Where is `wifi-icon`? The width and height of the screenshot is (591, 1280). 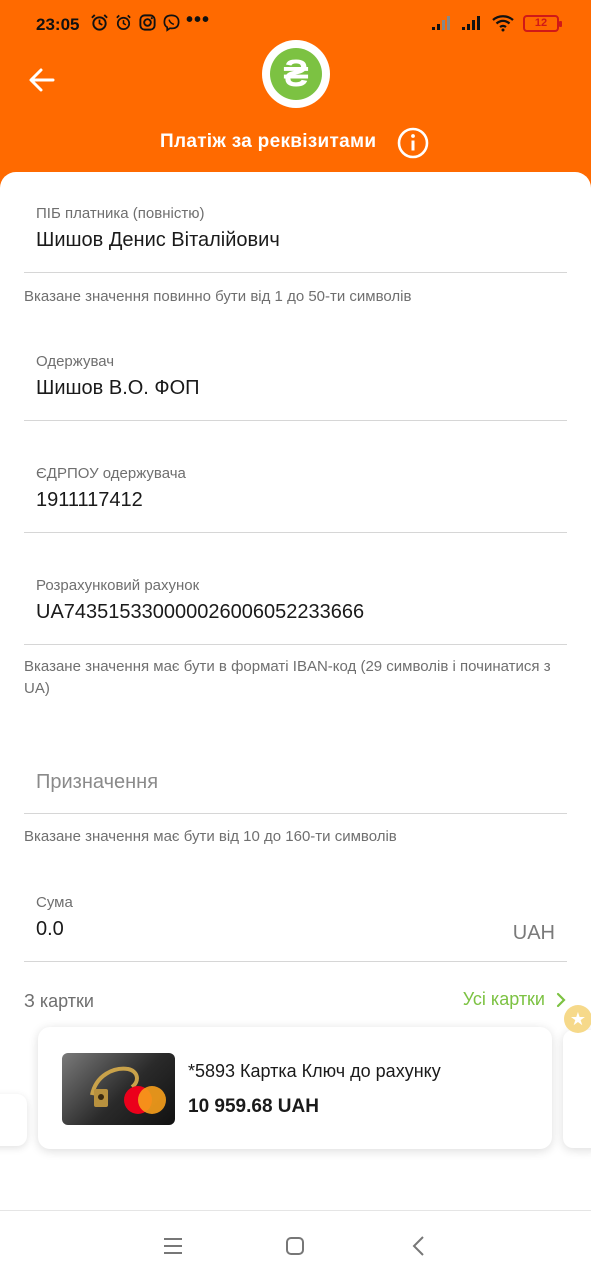 wifi-icon is located at coordinates (503, 23).